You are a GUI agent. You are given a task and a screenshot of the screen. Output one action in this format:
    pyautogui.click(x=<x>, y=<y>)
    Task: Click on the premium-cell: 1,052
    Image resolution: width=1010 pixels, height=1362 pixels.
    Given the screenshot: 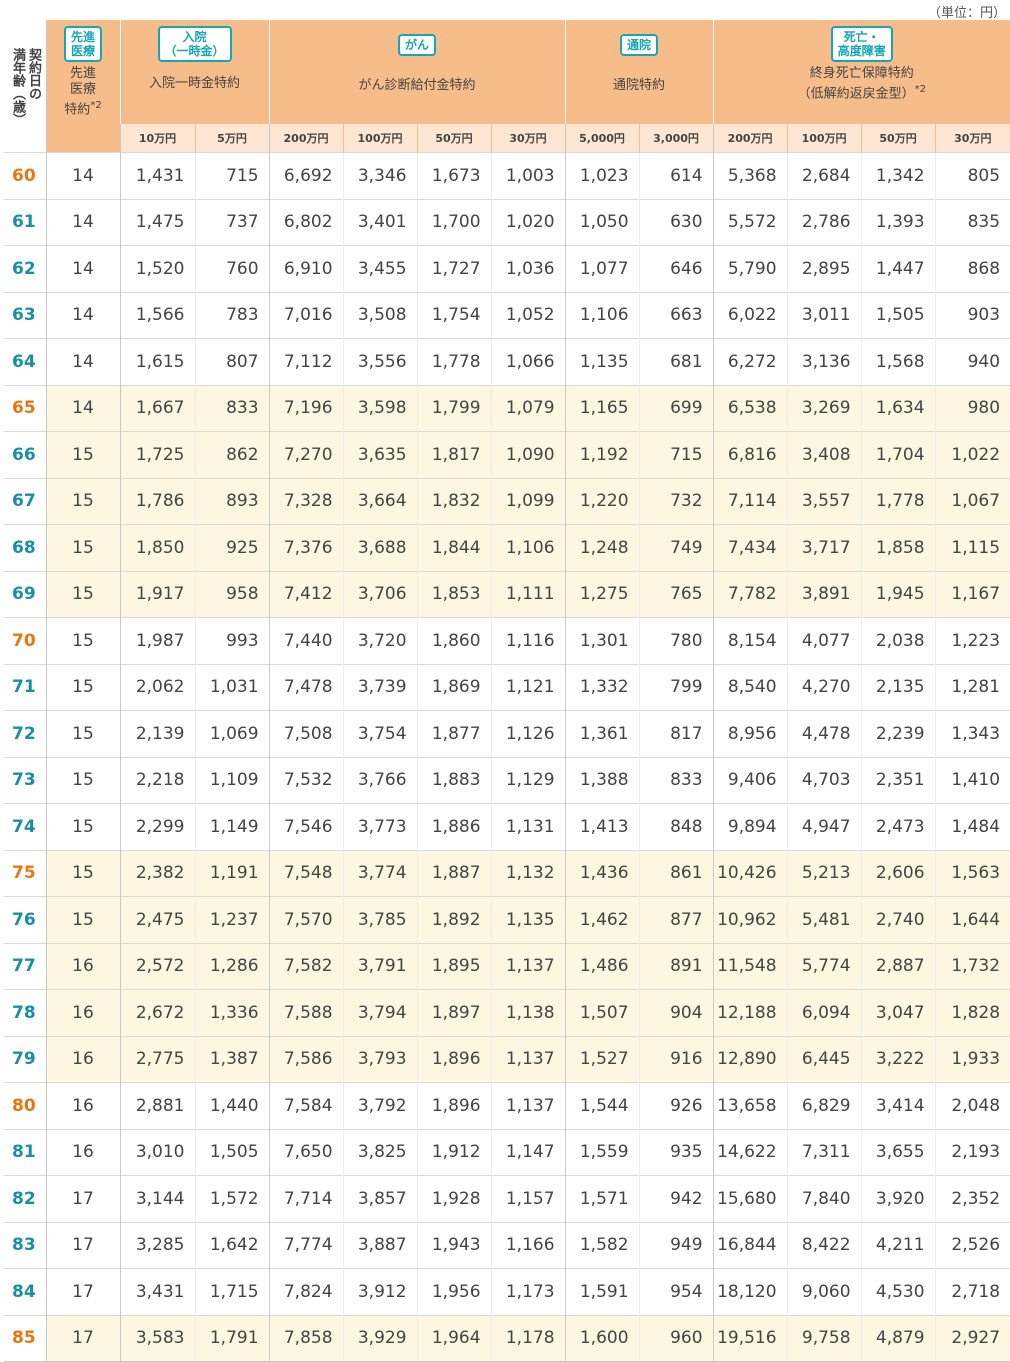 What is the action you would take?
    pyautogui.click(x=528, y=315)
    